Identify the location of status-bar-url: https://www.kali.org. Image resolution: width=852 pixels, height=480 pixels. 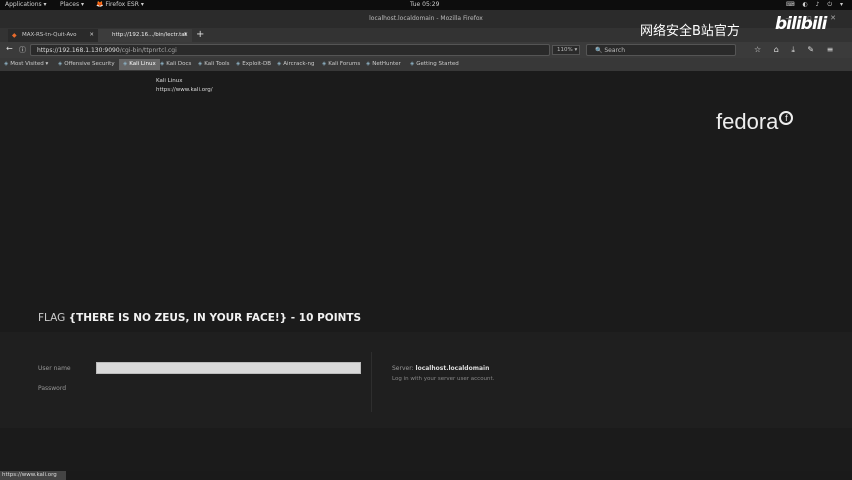
(33, 475).